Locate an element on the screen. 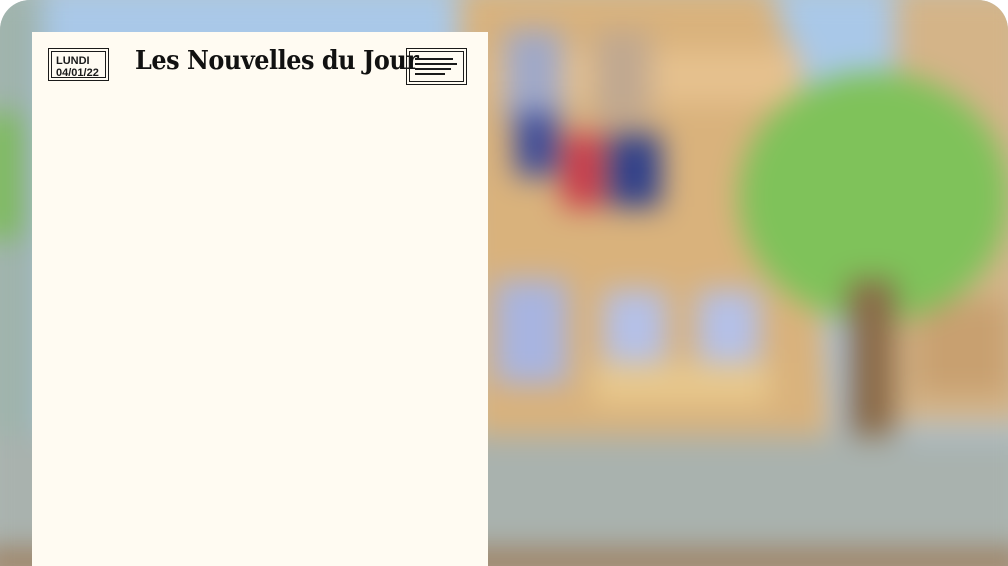 This screenshot has height=566, width=1008. day-label: LUNDI is located at coordinates (73, 61).